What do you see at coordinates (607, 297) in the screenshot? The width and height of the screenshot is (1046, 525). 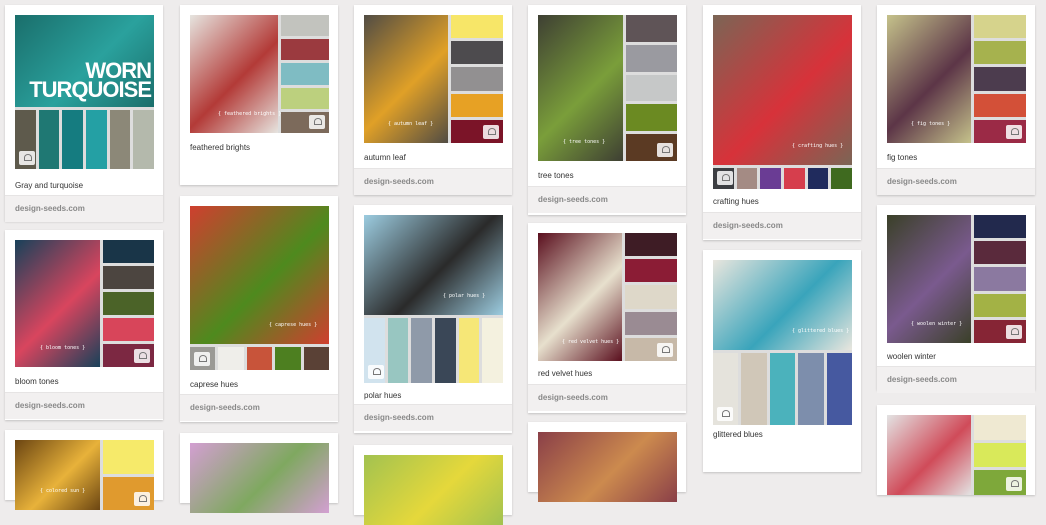 I see `pin-image: { red velvet hues }` at bounding box center [607, 297].